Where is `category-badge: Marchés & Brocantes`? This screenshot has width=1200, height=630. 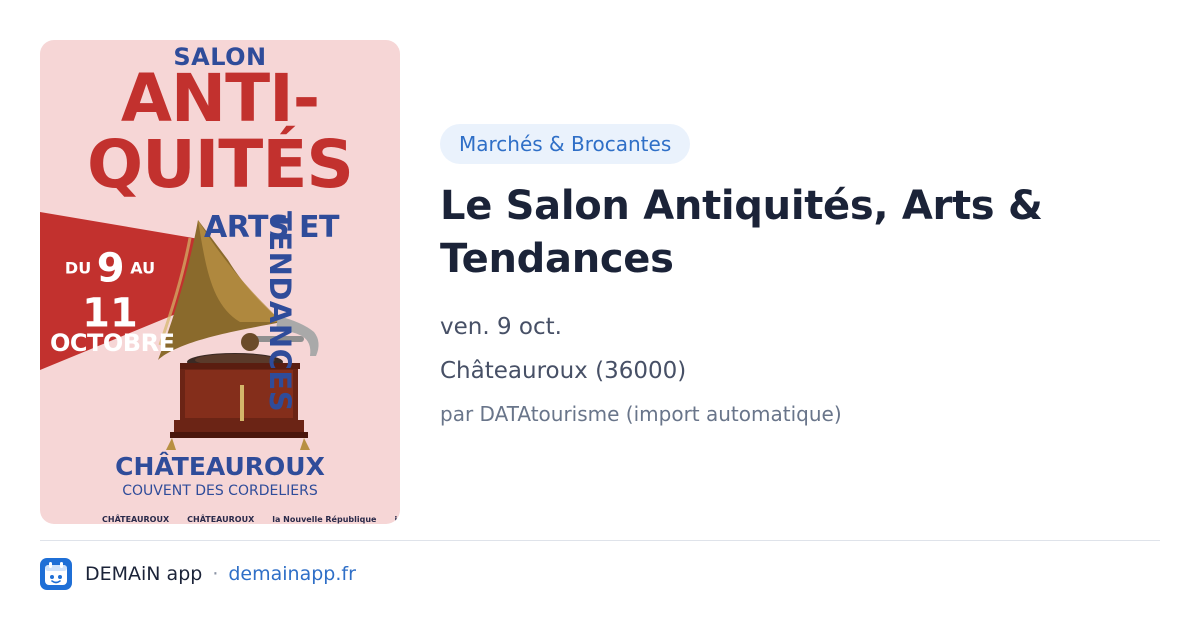 category-badge: Marchés & Brocantes is located at coordinates (565, 144).